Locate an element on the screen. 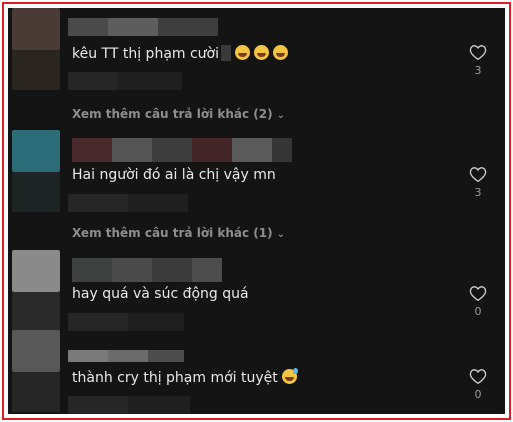  comment-text-4: thành cry thị phạm mới tuyệt is located at coordinates (175, 378).